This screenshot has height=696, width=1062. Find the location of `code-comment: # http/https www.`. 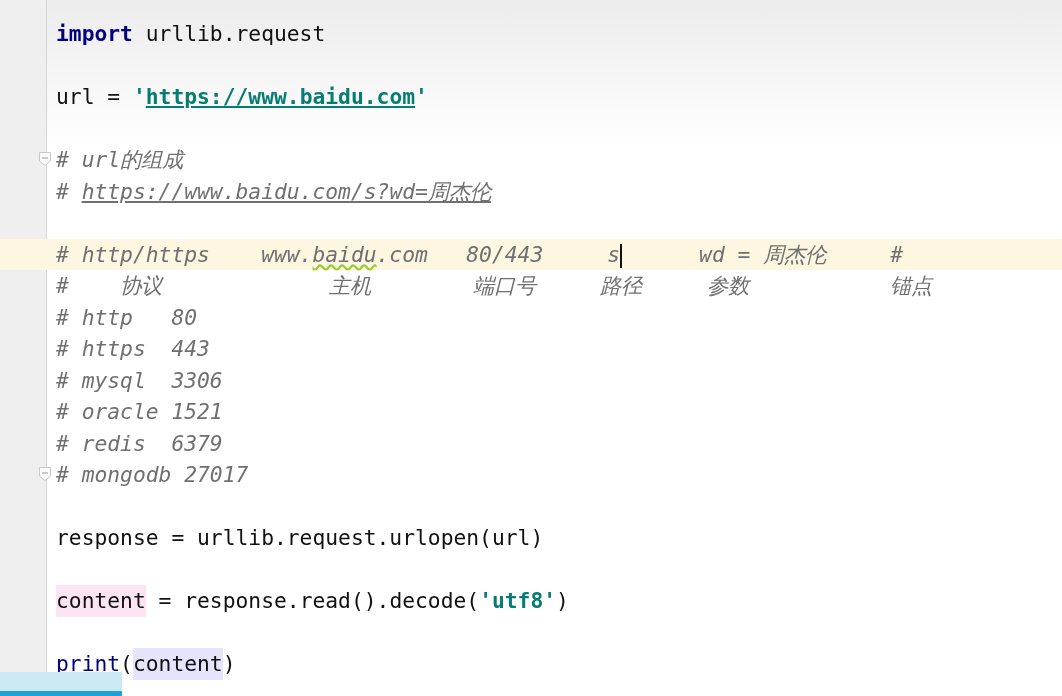

code-comment: # http/https www. is located at coordinates (184, 254).